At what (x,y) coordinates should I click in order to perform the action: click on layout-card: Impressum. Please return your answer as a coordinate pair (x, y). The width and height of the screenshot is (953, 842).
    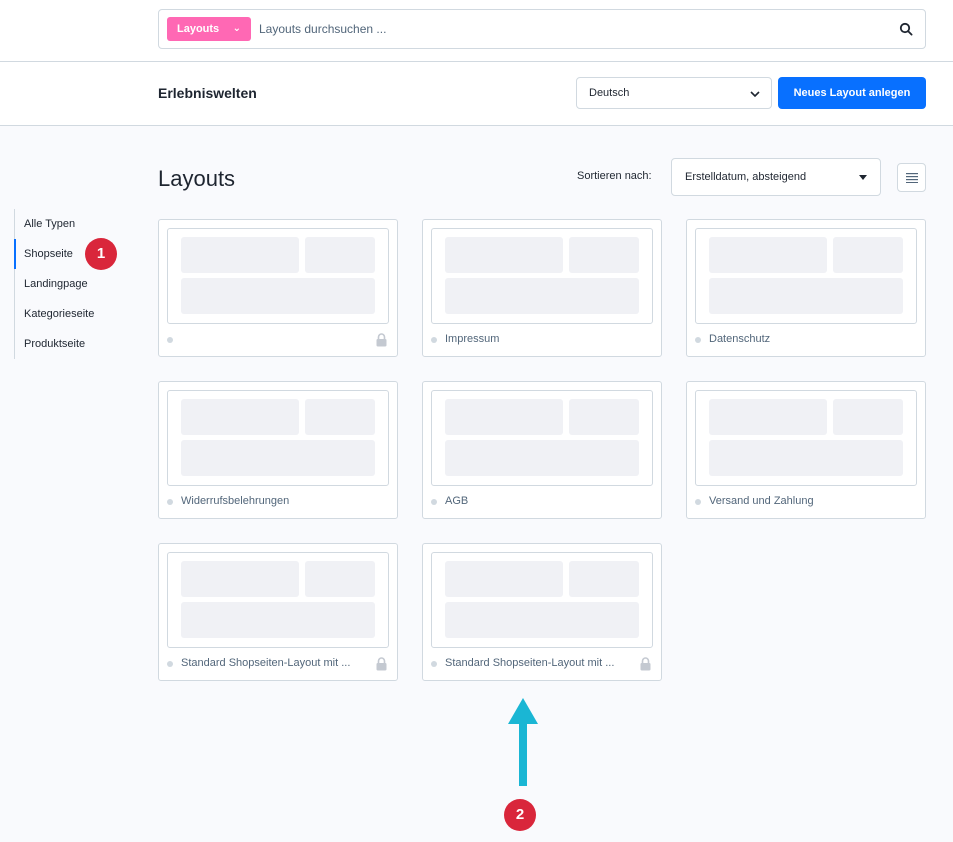
    Looking at the image, I should click on (542, 288).